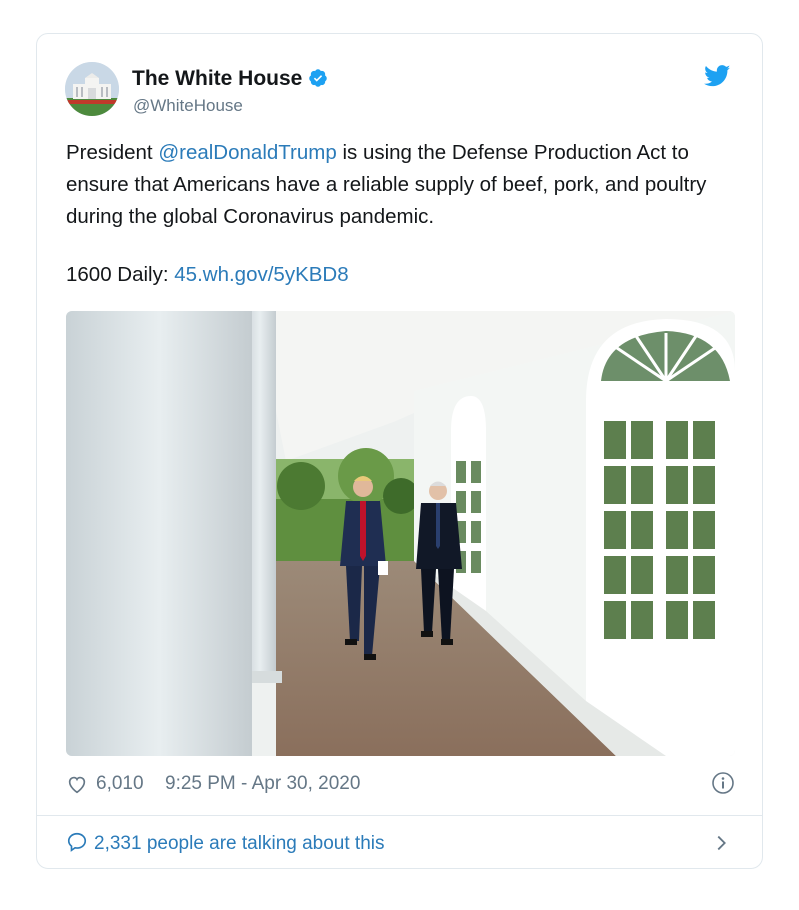 The height and width of the screenshot is (910, 799). I want to click on like-count: 6,010, so click(120, 784).